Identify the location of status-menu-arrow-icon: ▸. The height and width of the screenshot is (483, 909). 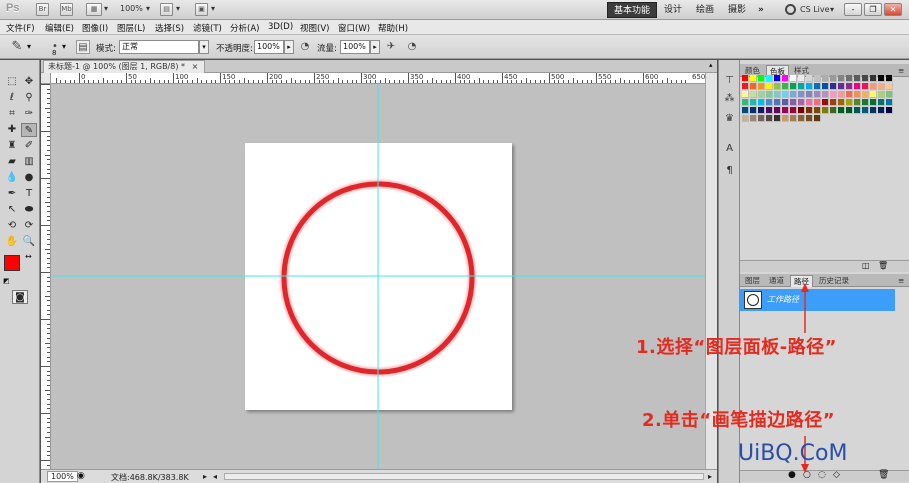
(205, 476).